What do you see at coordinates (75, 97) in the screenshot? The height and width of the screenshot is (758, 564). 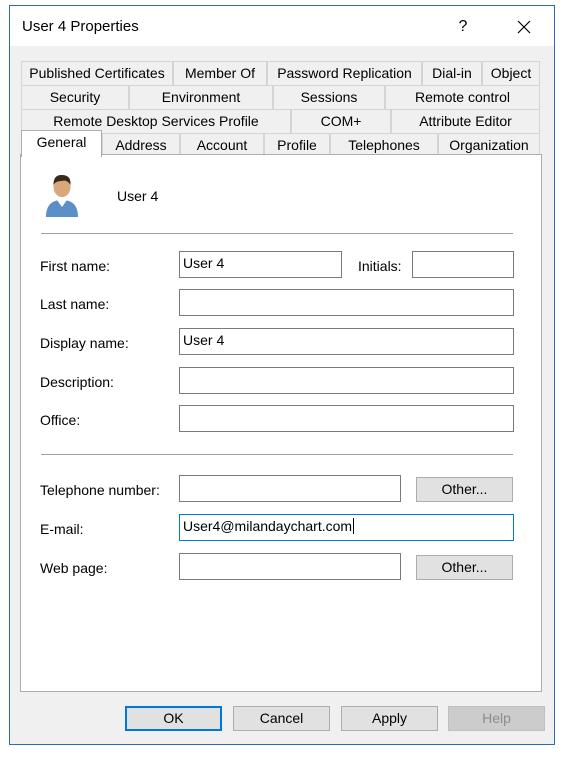 I see `tab-security: Security` at bounding box center [75, 97].